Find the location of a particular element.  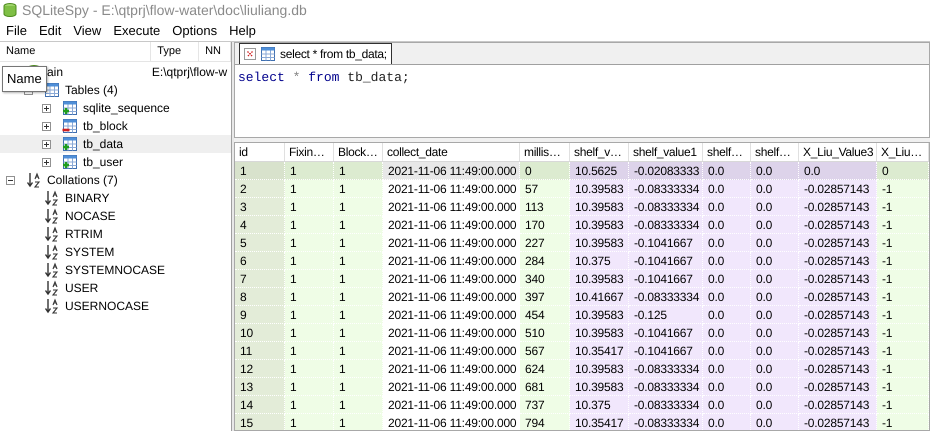

table-cell: 227 is located at coordinates (545, 243).